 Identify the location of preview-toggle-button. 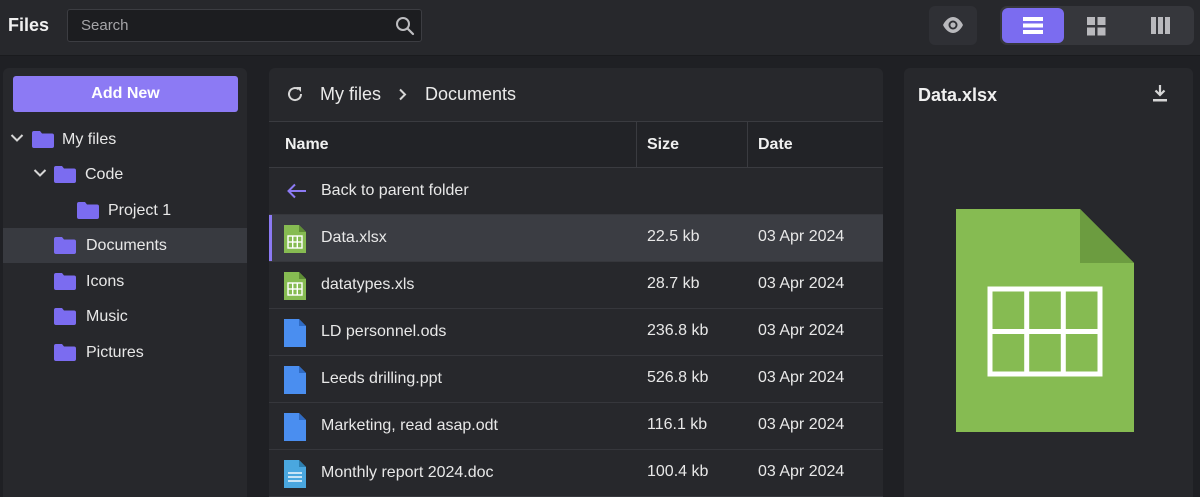
(953, 25).